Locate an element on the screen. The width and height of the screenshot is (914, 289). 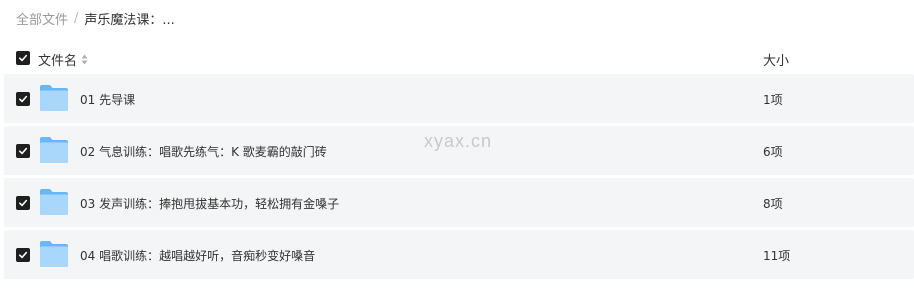
size-column-header: 大小 is located at coordinates (776, 61).